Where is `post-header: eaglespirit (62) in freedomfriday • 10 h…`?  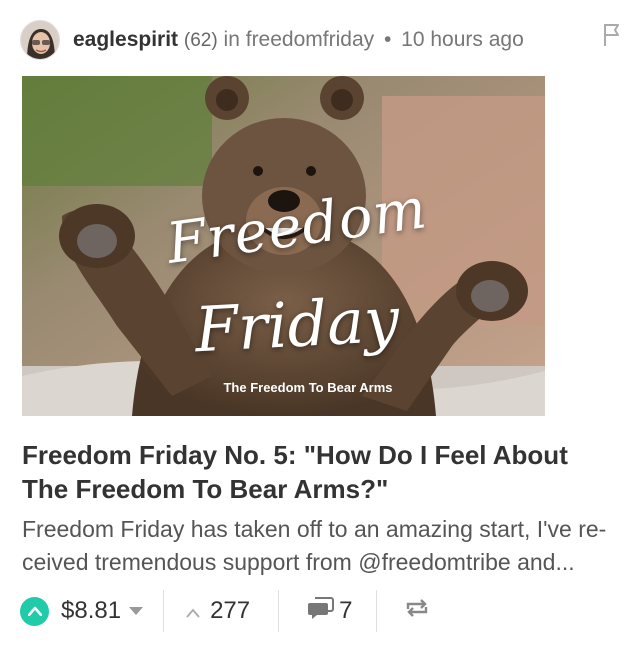
post-header: eaglespirit (62) in freedomfriday • 10 h… is located at coordinates (325, 40).